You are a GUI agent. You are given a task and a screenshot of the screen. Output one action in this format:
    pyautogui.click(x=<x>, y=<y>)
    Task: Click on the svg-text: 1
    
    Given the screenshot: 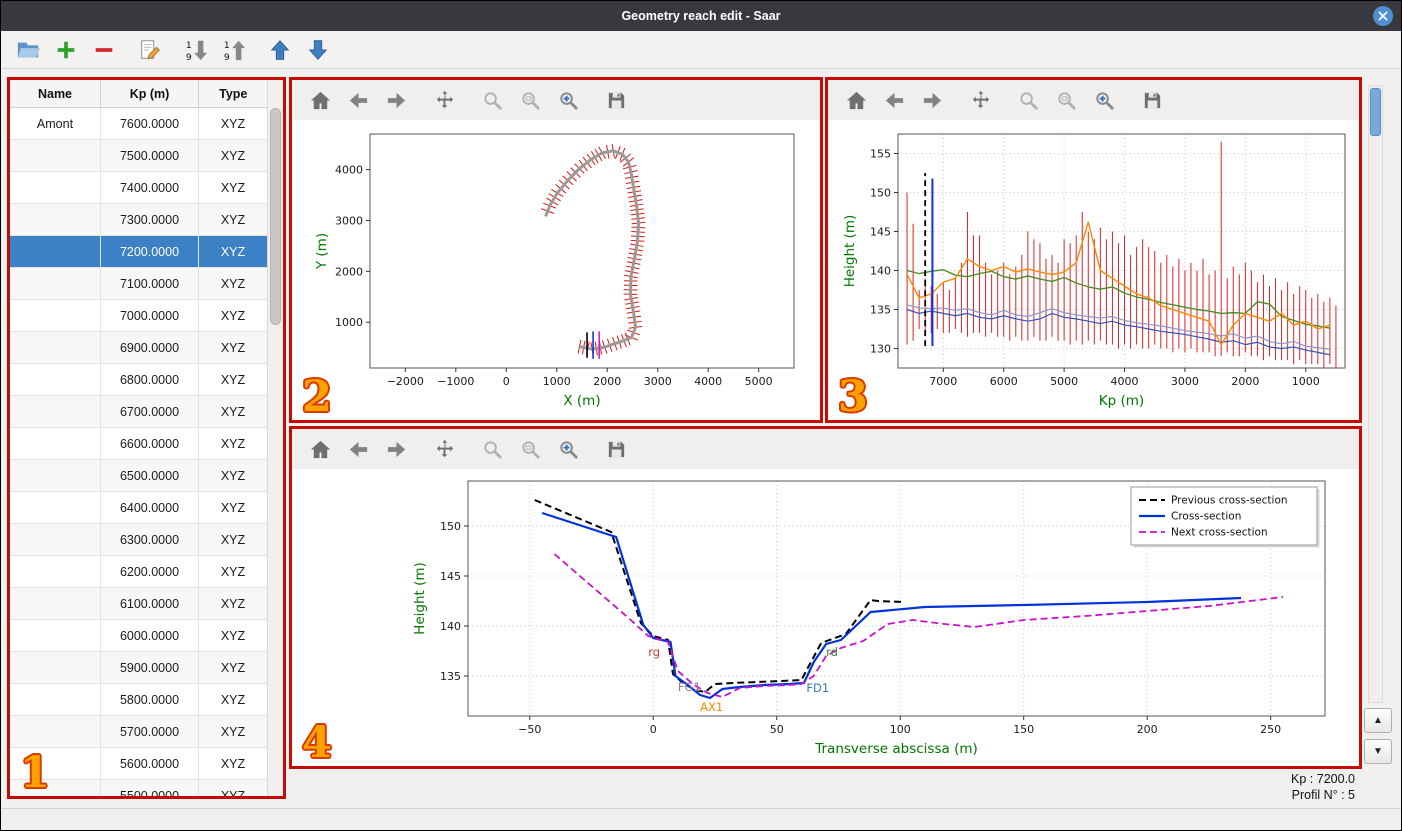 What is the action you would take?
    pyautogui.click(x=227, y=45)
    